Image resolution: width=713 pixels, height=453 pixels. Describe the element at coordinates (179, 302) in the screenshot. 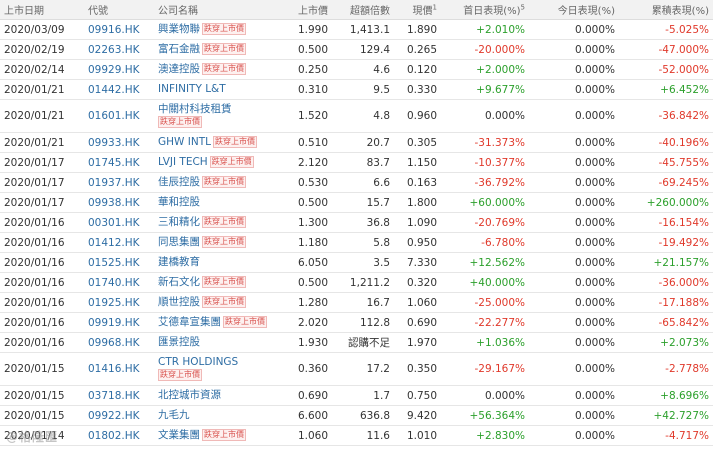

I see `company-name-text: 順世控股` at that location.